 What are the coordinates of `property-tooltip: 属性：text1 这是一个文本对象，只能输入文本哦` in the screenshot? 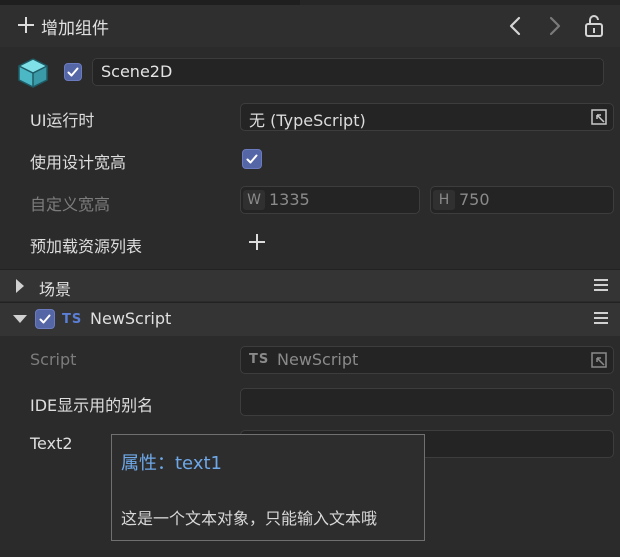 It's located at (268, 487).